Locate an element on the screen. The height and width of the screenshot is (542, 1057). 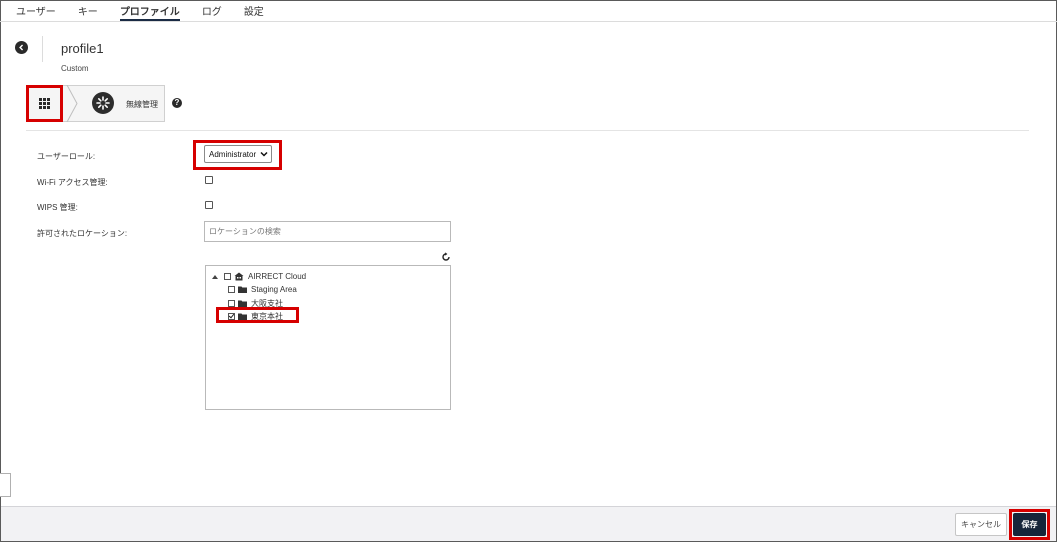
step-apps-button is located at coordinates (44, 103).